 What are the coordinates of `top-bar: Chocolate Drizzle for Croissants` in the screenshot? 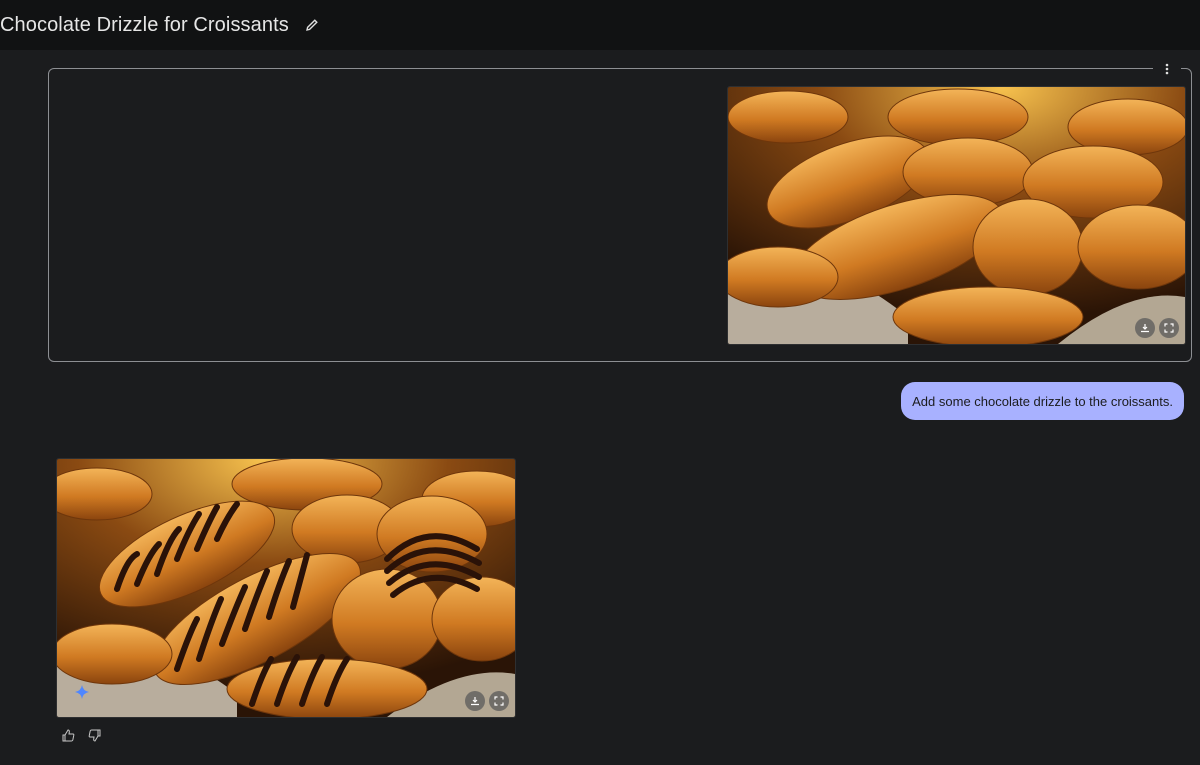 It's located at (600, 25).